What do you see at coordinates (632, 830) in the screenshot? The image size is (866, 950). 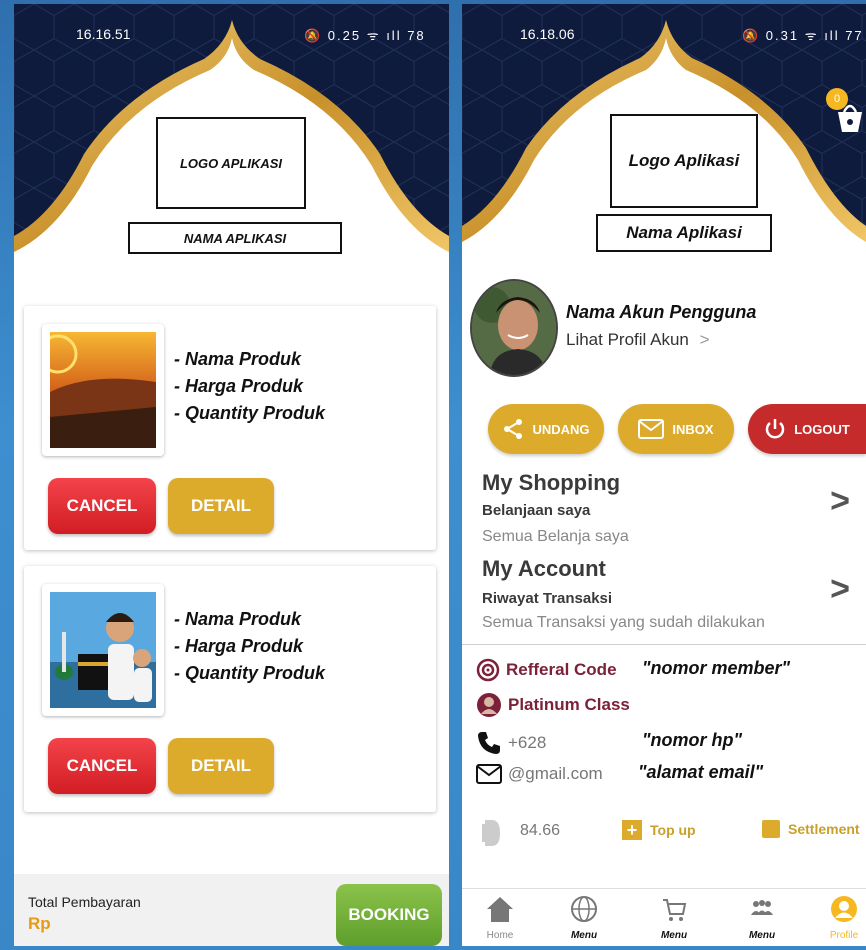 I see `plus-icon: +` at bounding box center [632, 830].